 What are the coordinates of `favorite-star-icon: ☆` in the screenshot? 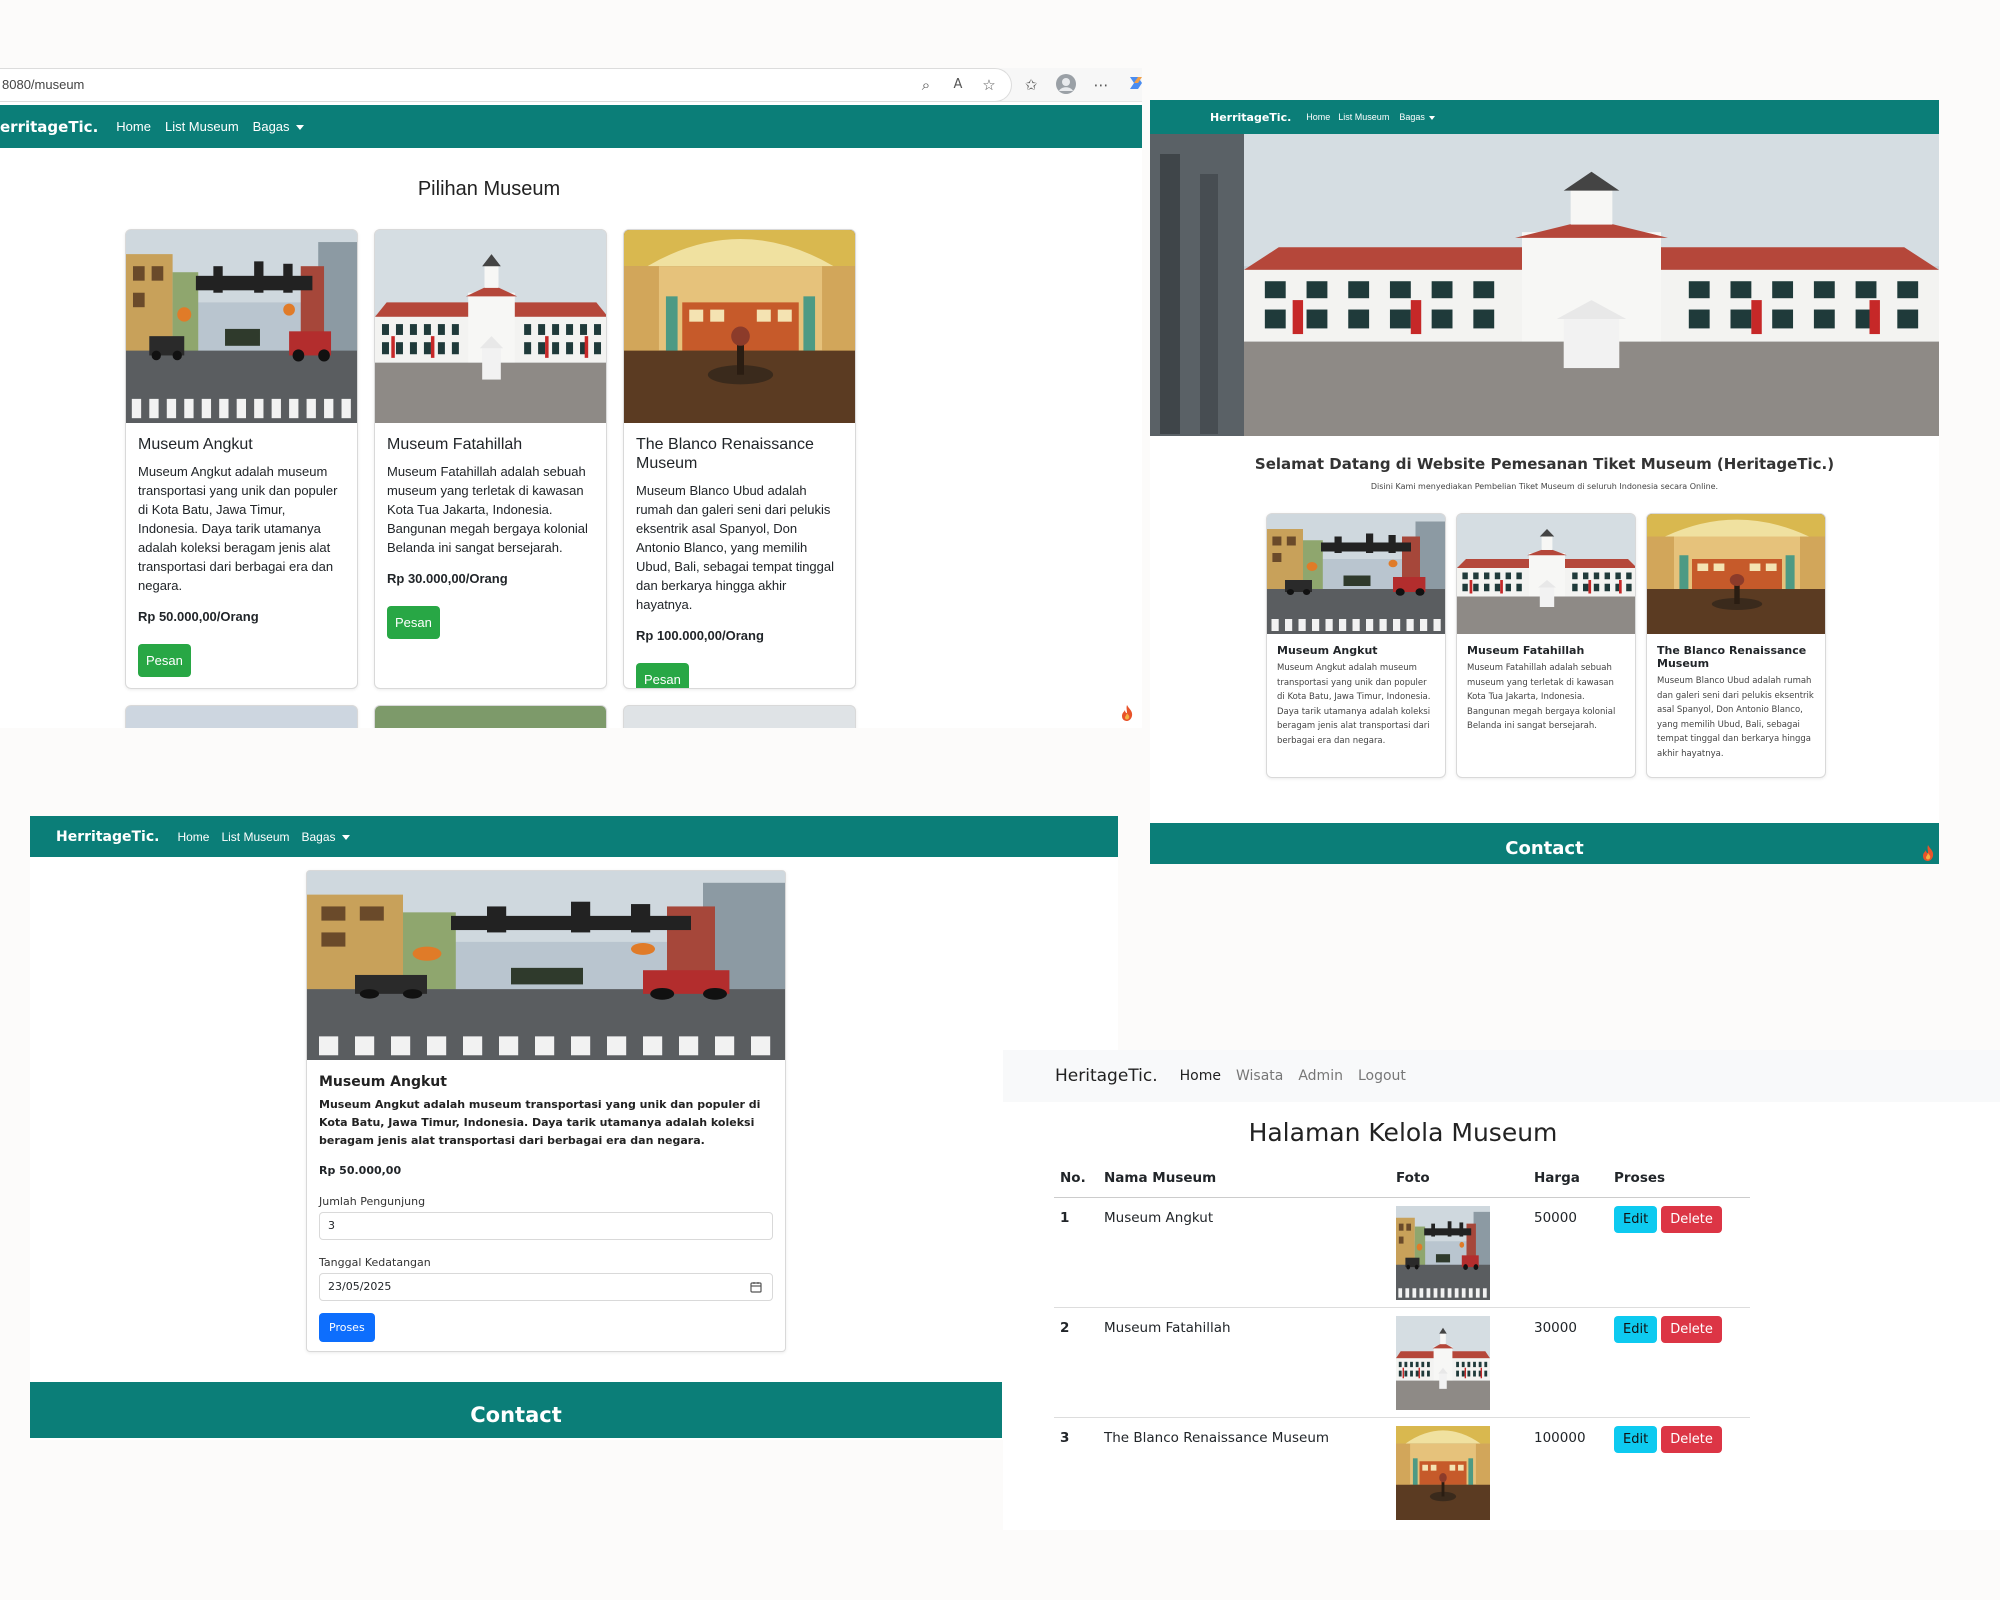 It's located at (989, 85).